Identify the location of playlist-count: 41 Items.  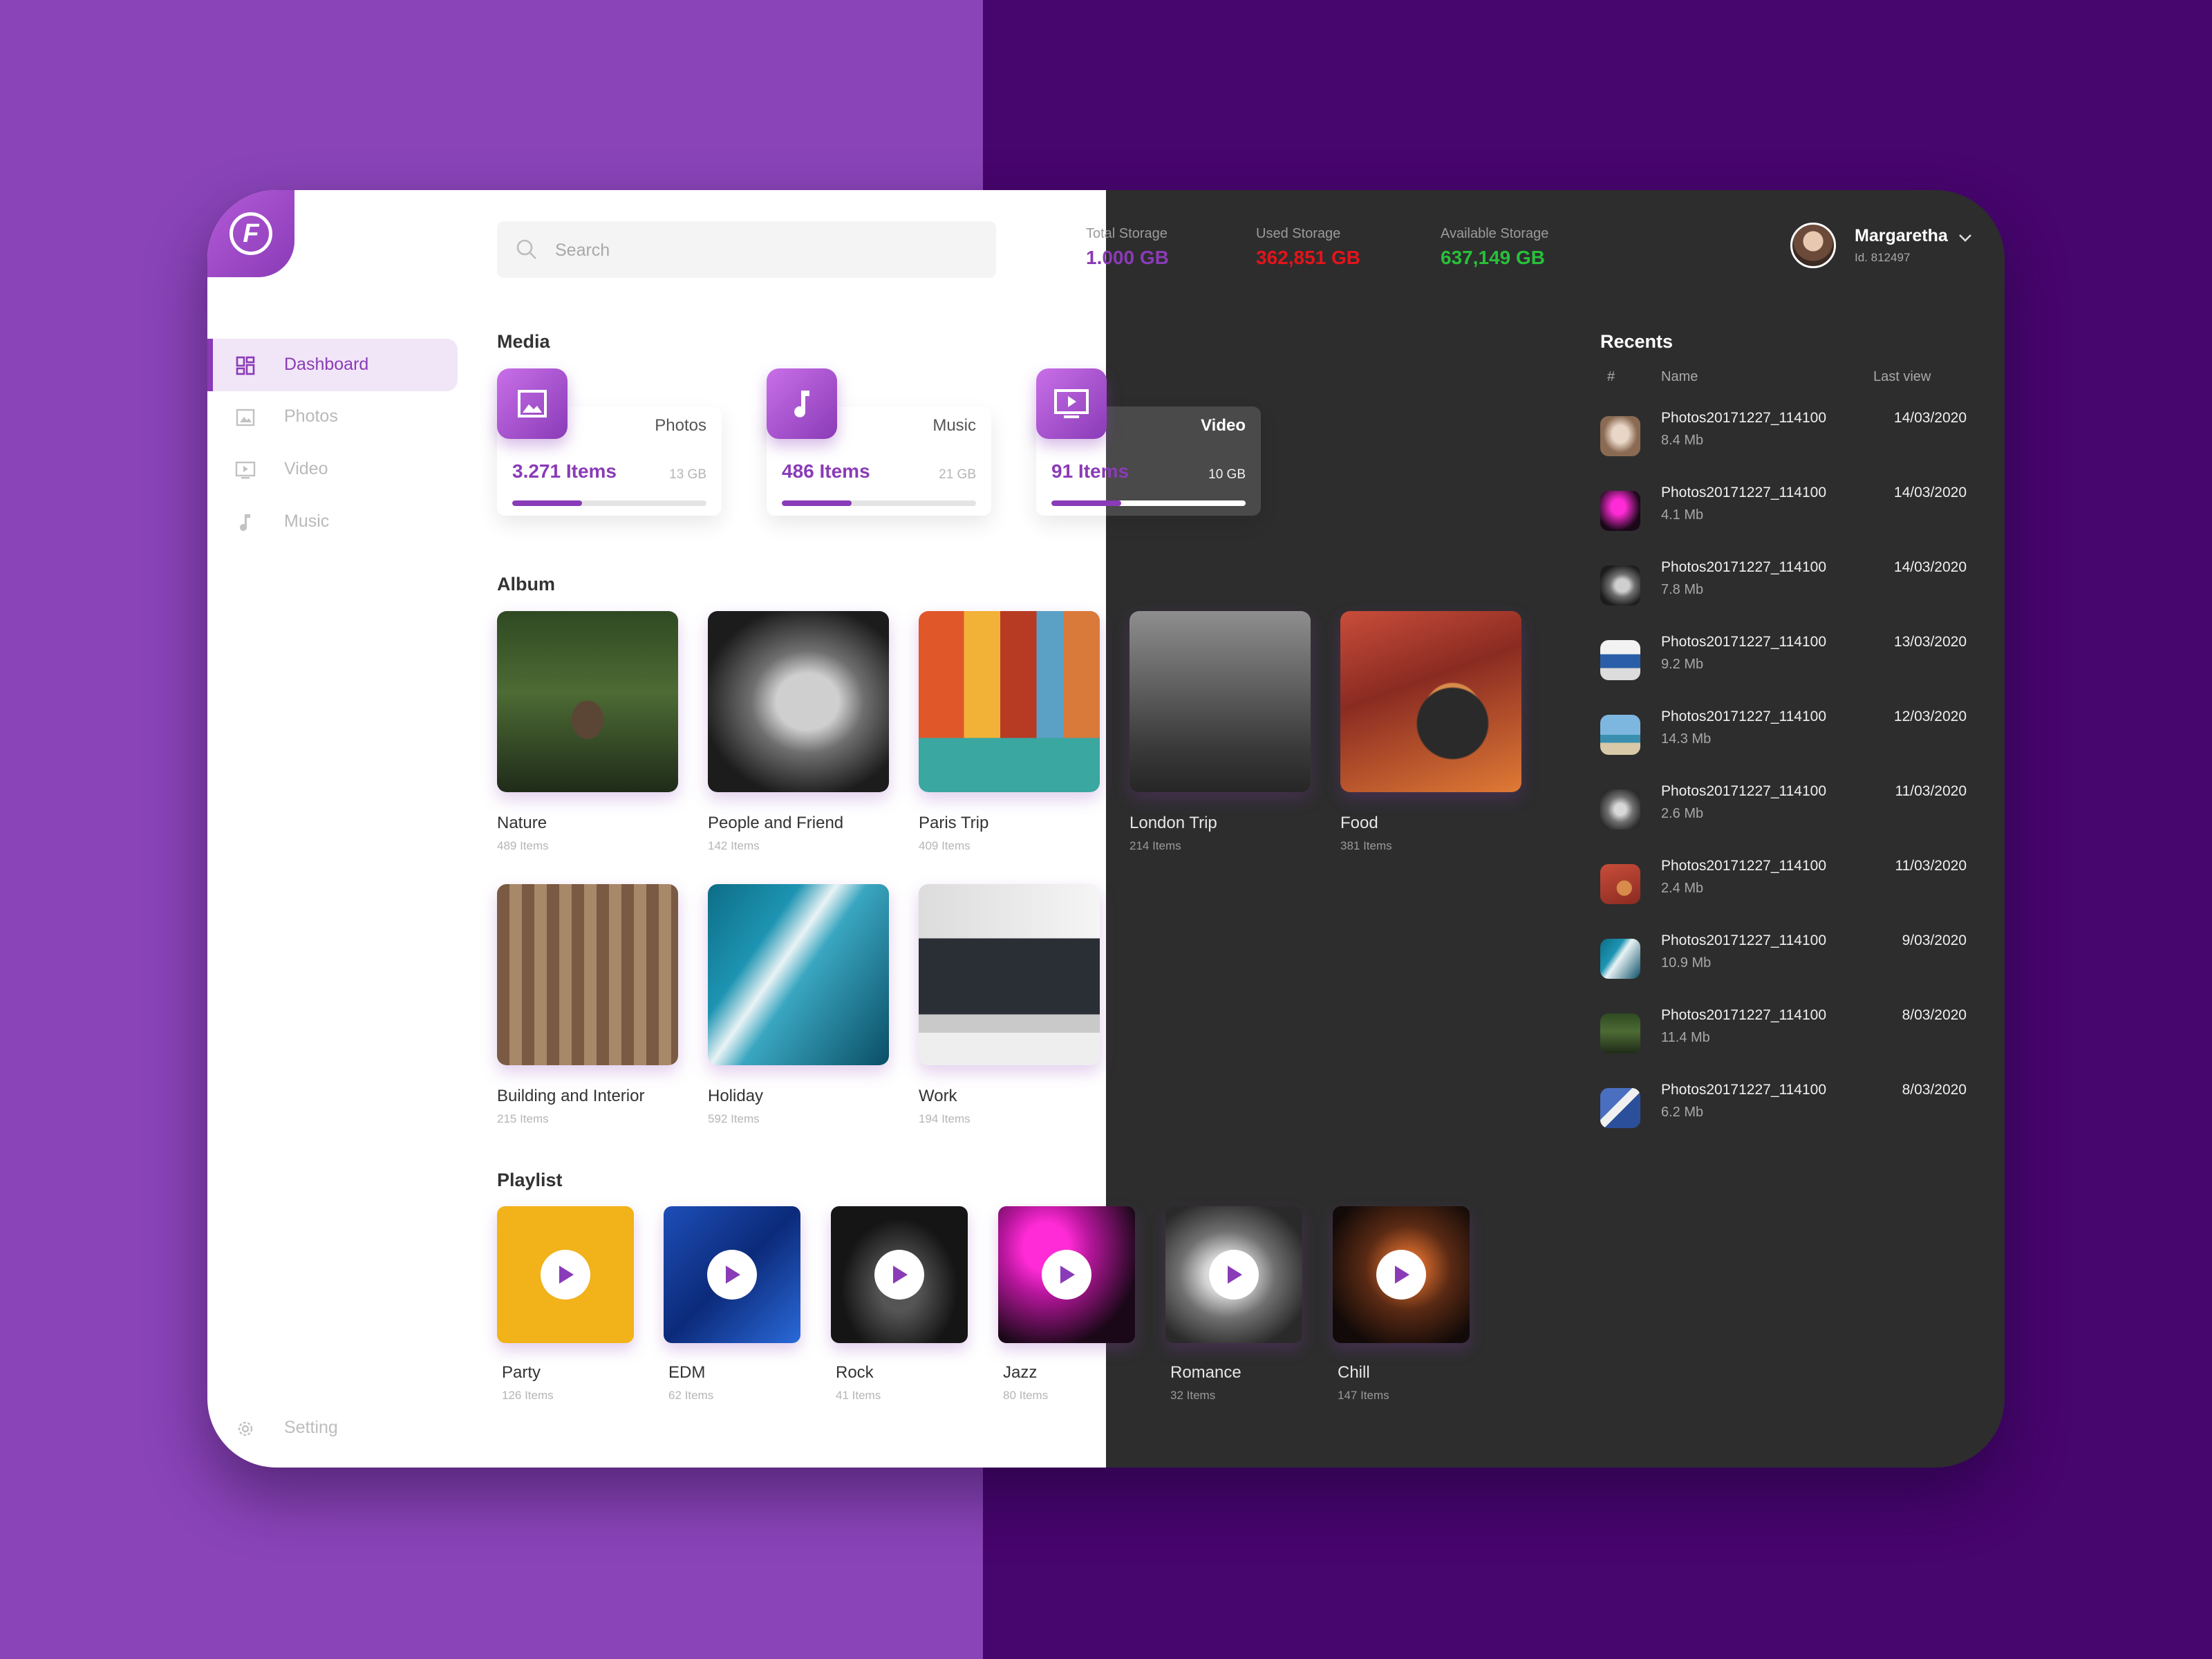
(859, 1395).